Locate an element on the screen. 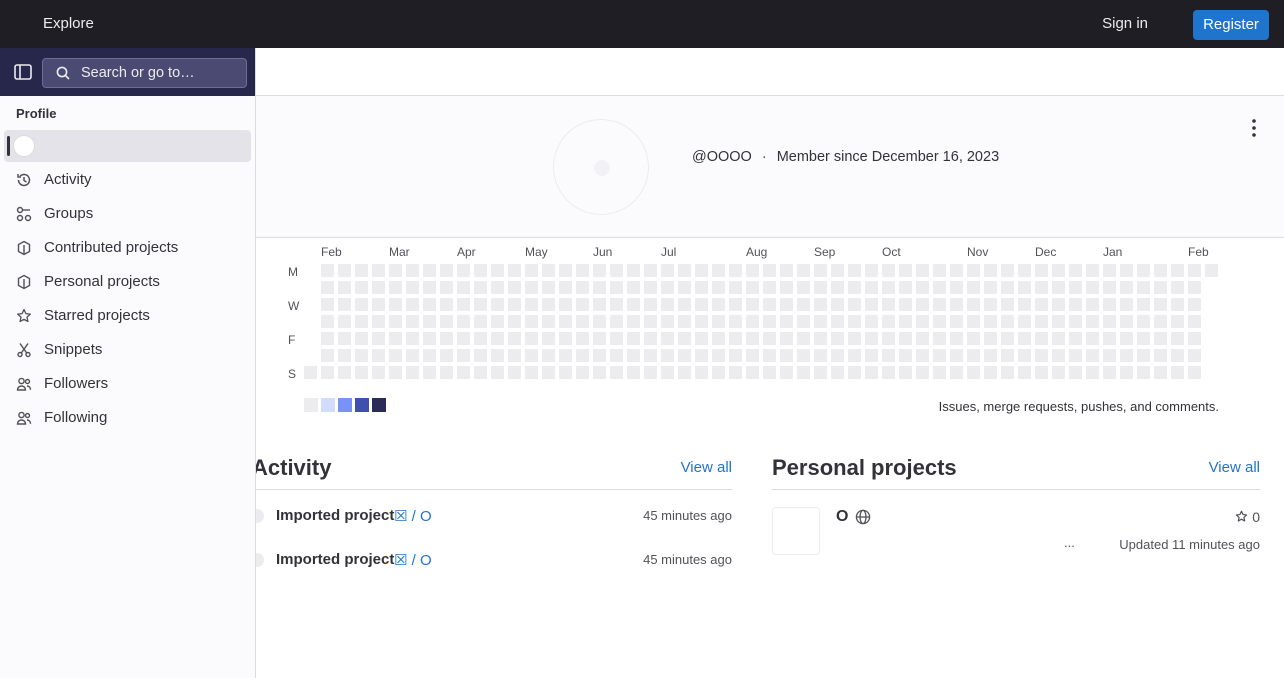 The height and width of the screenshot is (678, 1284). sidebar-item-starred-projects: Starred projects is located at coordinates (127, 316).